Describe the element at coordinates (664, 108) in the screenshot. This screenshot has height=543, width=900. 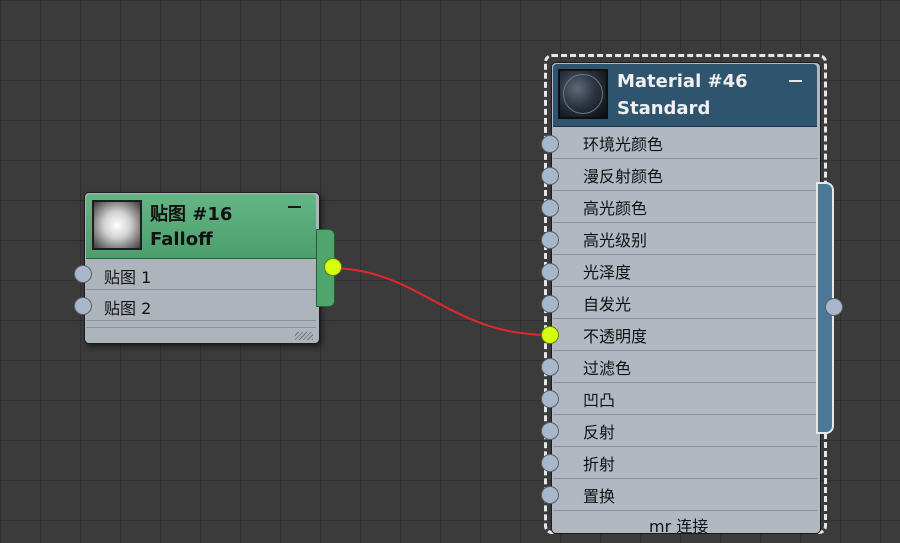
I see `material-node-subtitle: Standard` at that location.